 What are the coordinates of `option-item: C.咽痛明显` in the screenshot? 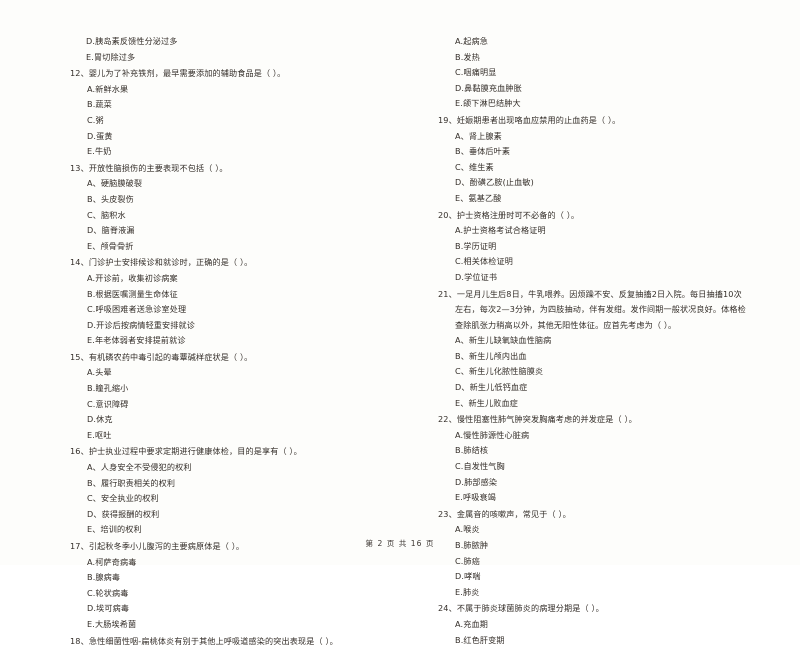 It's located at (476, 72).